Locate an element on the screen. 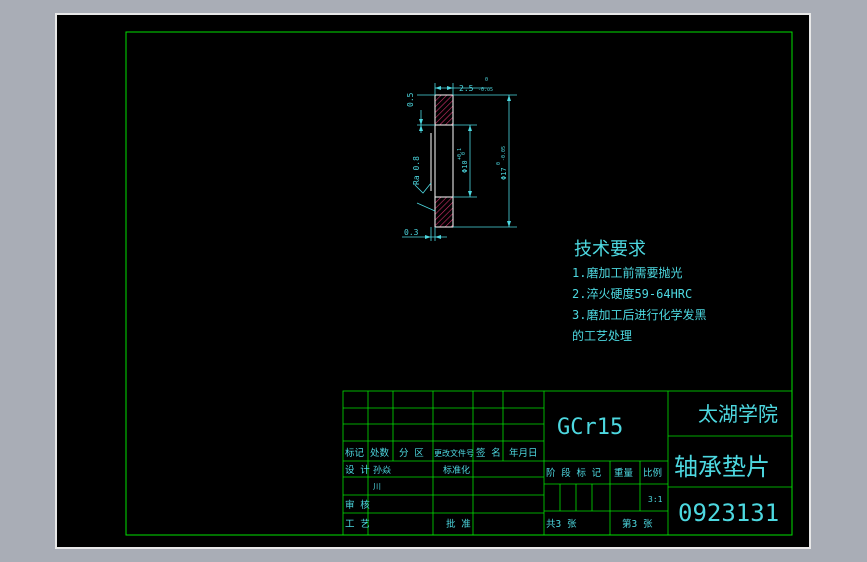 The image size is (867, 562). header-change-doc: 更改文件号 is located at coordinates (454, 453).